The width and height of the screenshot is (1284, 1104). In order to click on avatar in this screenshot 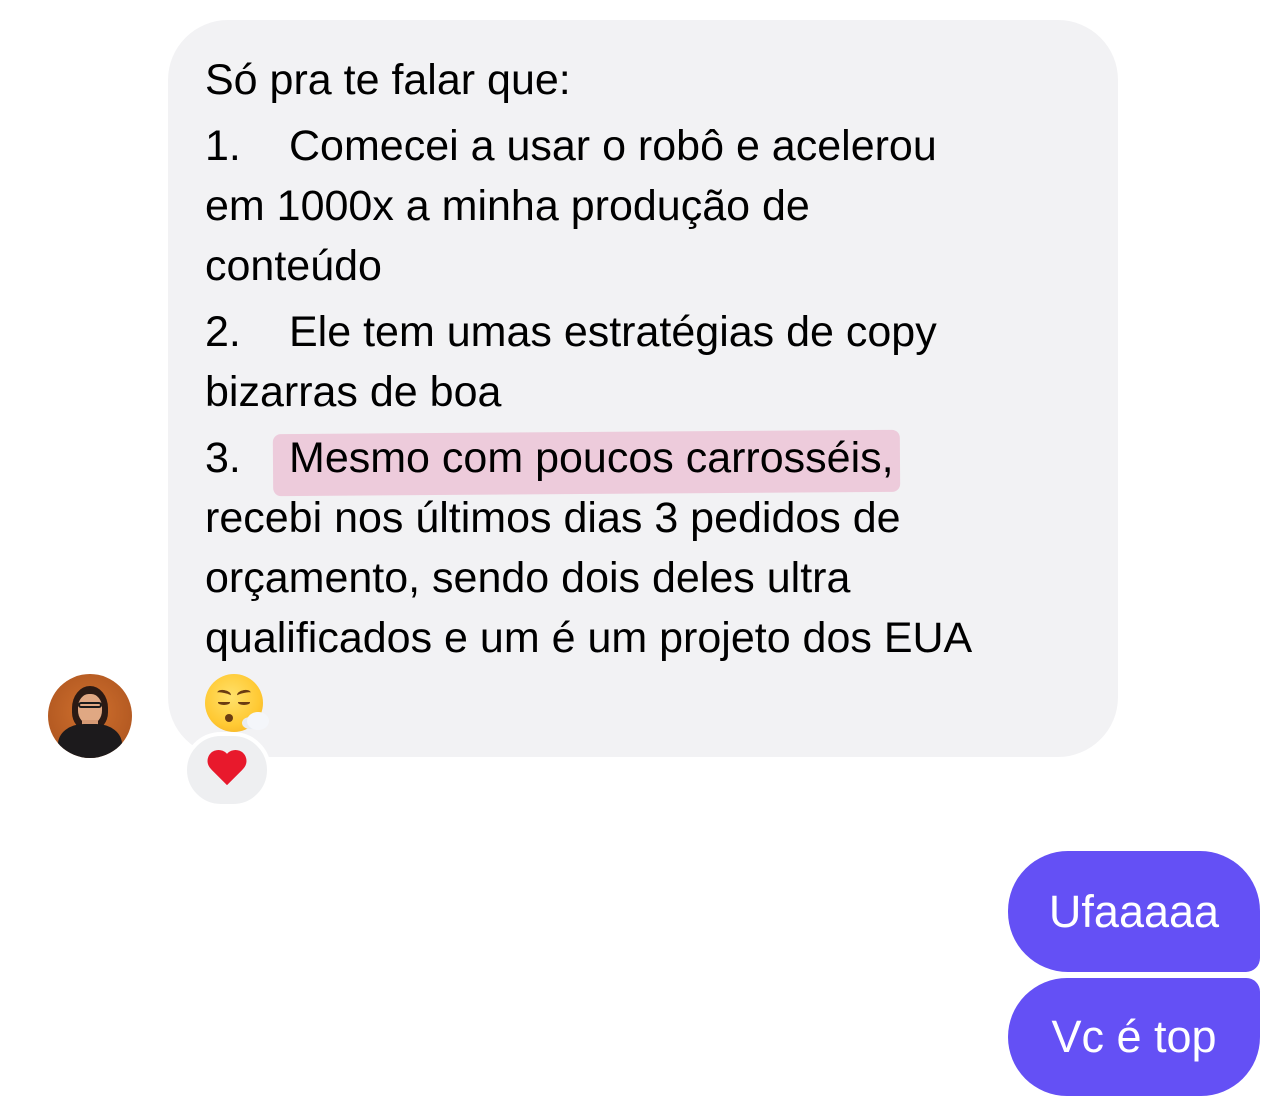, I will do `click(90, 716)`.